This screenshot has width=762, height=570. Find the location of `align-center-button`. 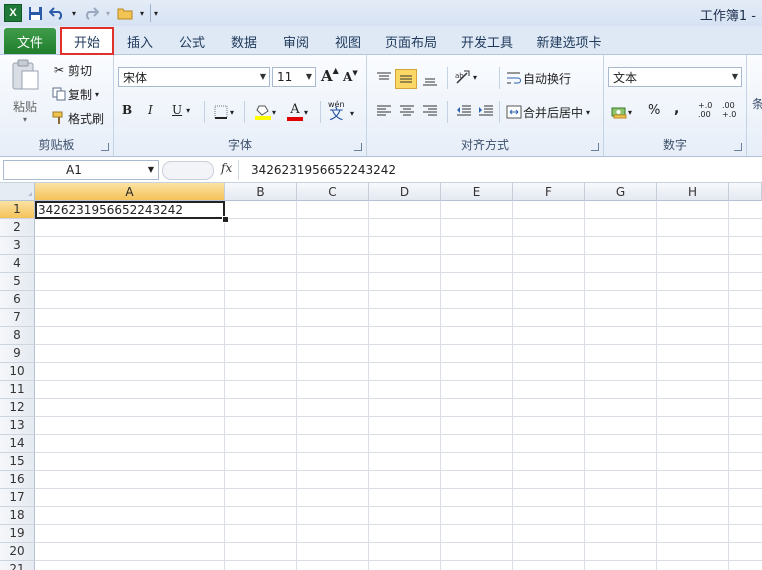

align-center-button is located at coordinates (407, 111).